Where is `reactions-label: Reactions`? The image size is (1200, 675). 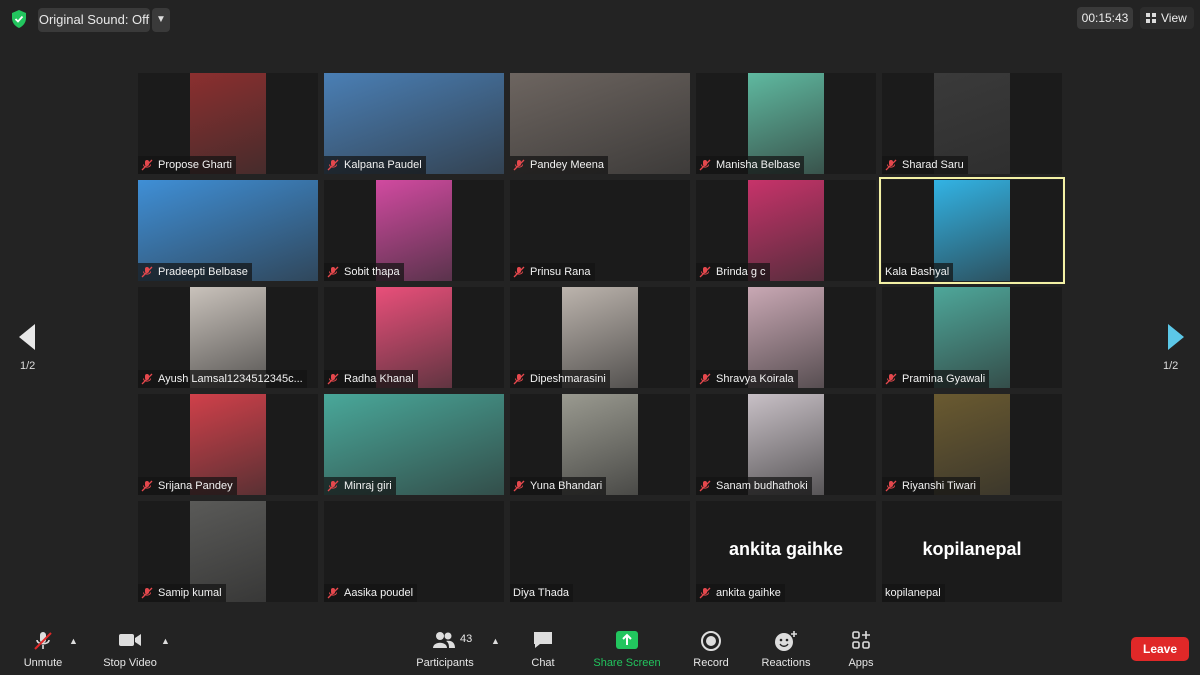 reactions-label: Reactions is located at coordinates (786, 663).